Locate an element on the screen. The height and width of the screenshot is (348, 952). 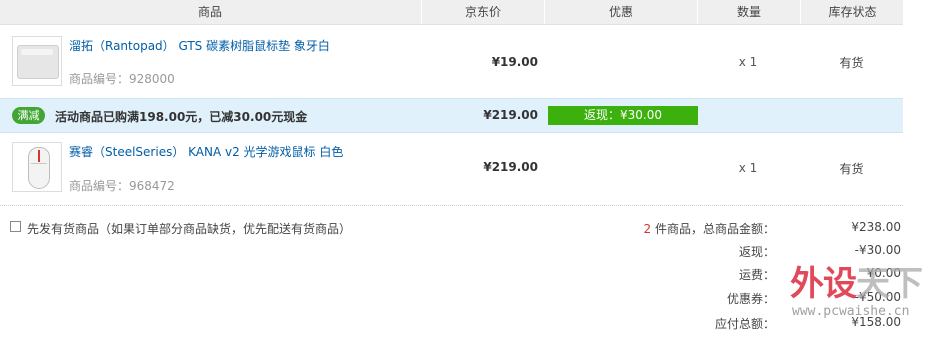
mouse-thumbnail is located at coordinates (37, 167).